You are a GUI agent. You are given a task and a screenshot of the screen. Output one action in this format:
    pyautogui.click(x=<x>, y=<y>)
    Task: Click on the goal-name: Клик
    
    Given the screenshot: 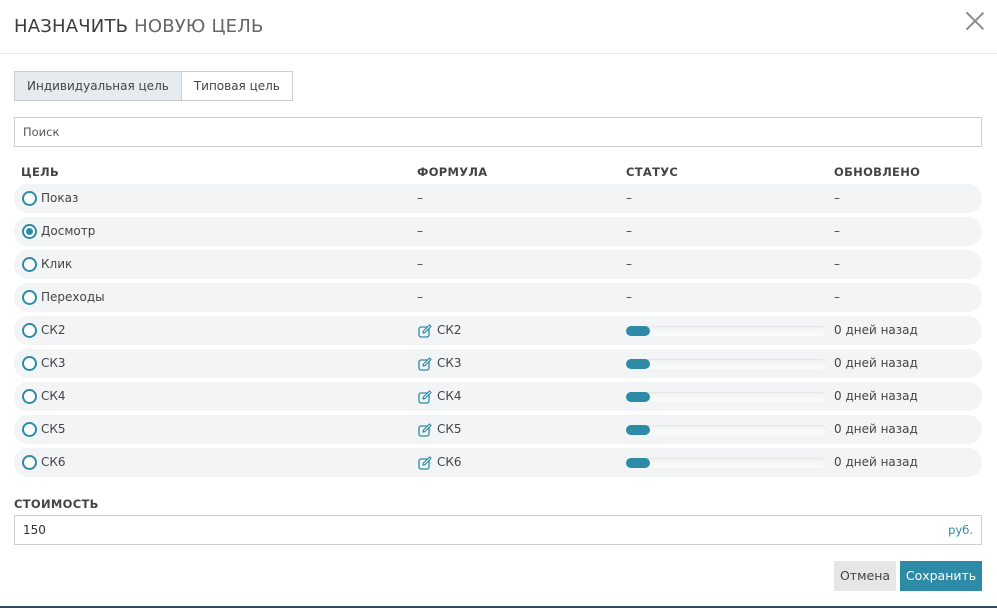 What is the action you would take?
    pyautogui.click(x=57, y=264)
    